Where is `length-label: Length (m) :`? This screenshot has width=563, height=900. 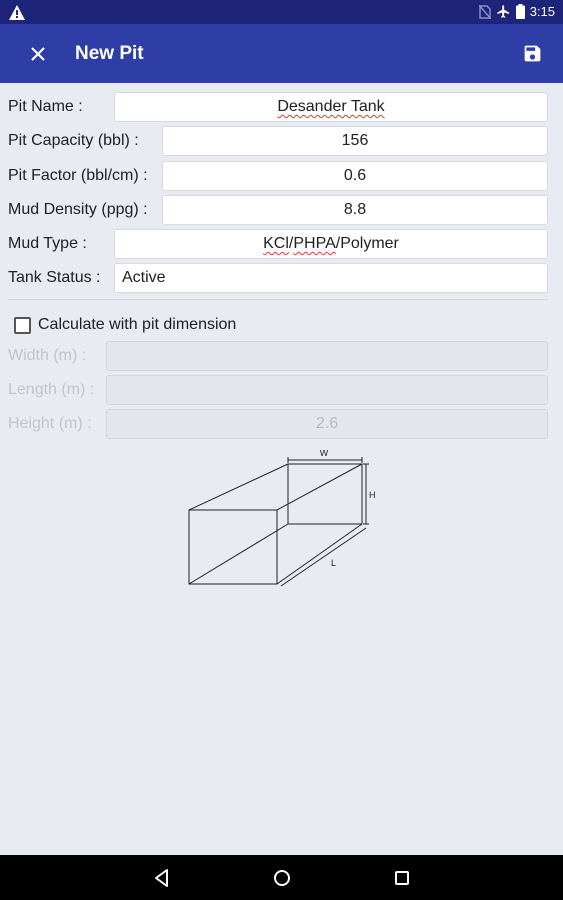
length-label: Length (m) : is located at coordinates (51, 389).